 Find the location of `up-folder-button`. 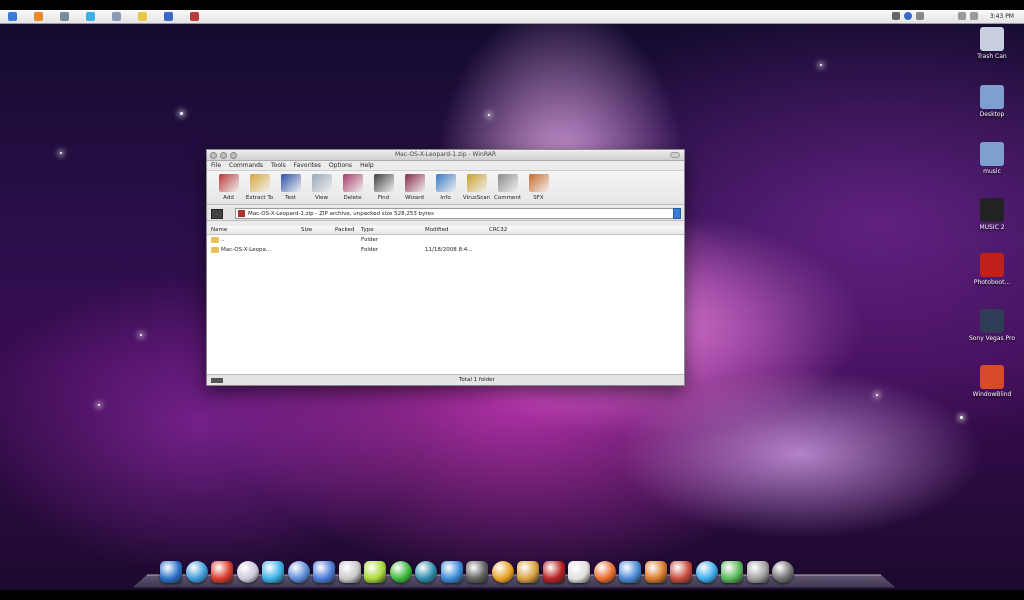

up-folder-button is located at coordinates (217, 213).